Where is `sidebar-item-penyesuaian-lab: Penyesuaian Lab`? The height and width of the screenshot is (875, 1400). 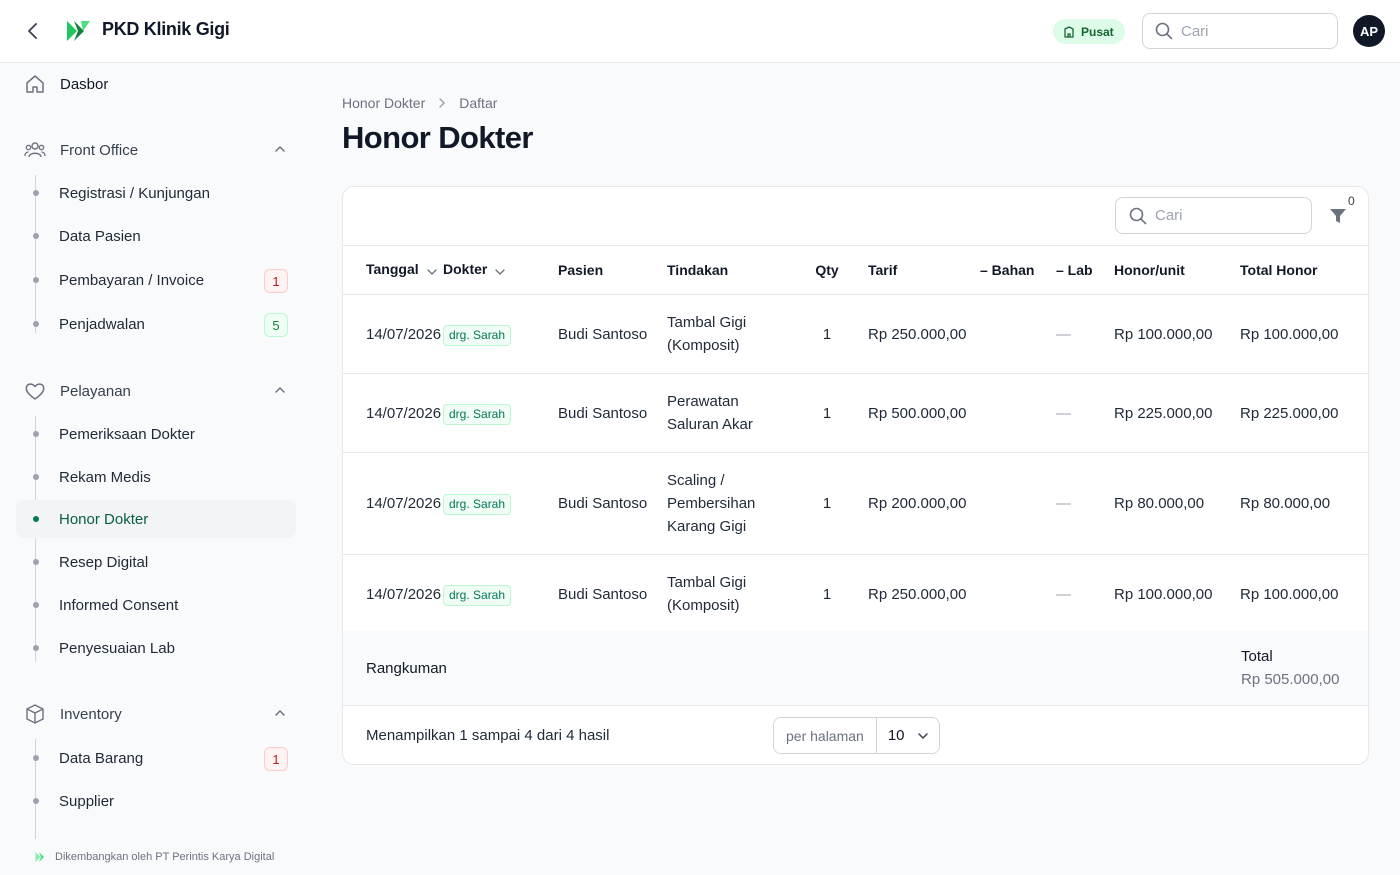
sidebar-item-penyesuaian-lab: Penyesuaian Lab is located at coordinates (156, 648).